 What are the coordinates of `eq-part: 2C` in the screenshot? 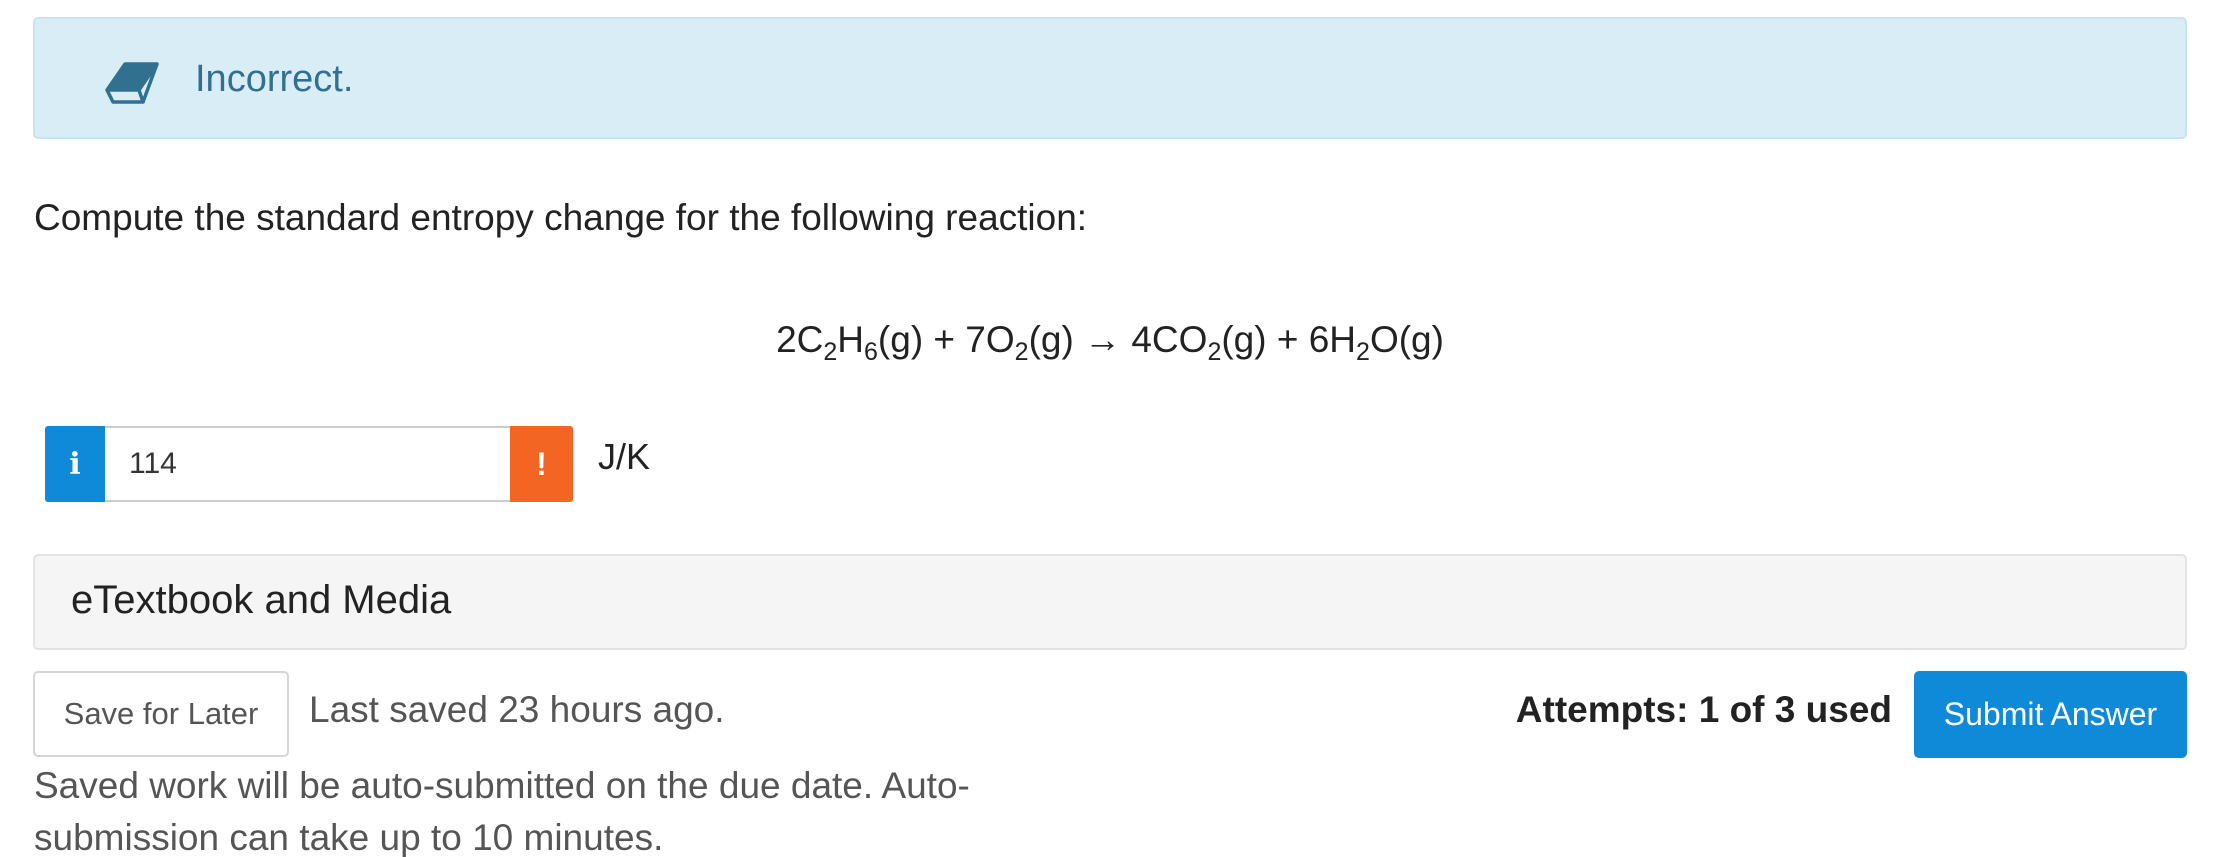 It's located at (800, 339).